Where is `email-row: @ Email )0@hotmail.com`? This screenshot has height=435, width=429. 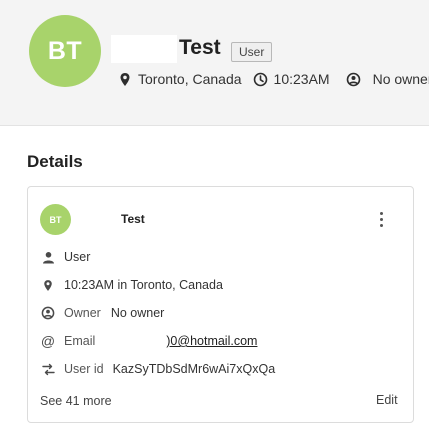
email-row: @ Email )0@hotmail.com is located at coordinates (149, 341).